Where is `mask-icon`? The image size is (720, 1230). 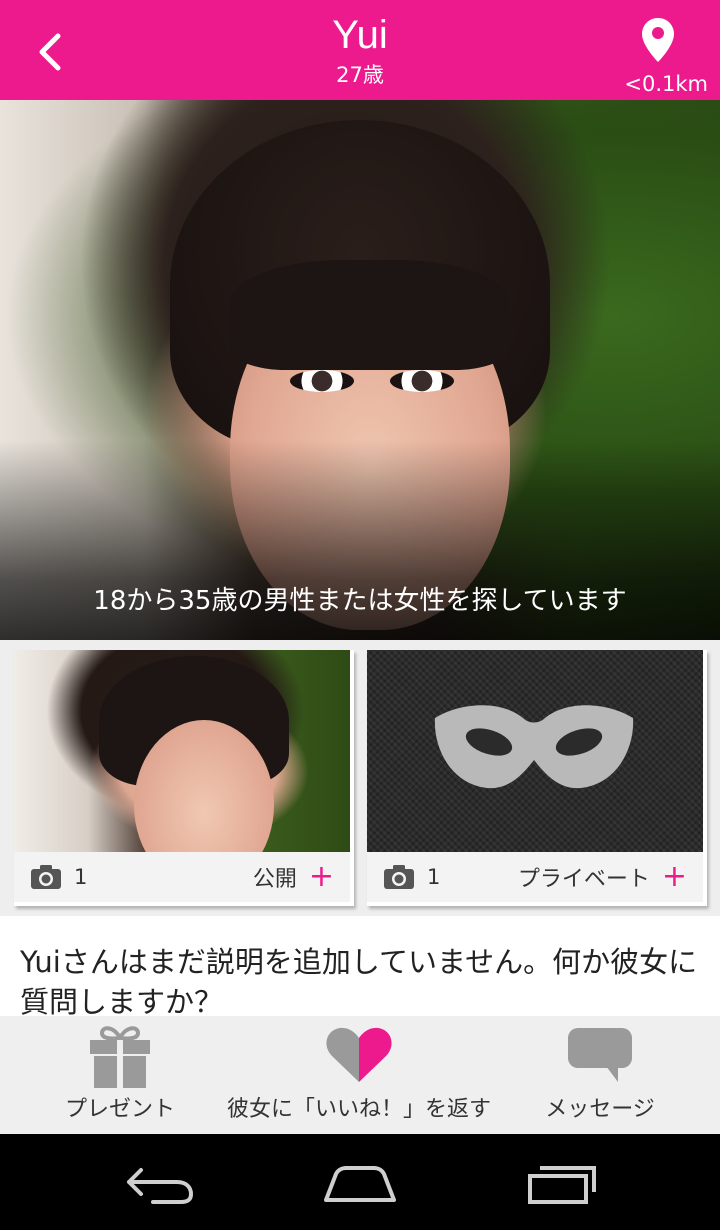 mask-icon is located at coordinates (534, 747).